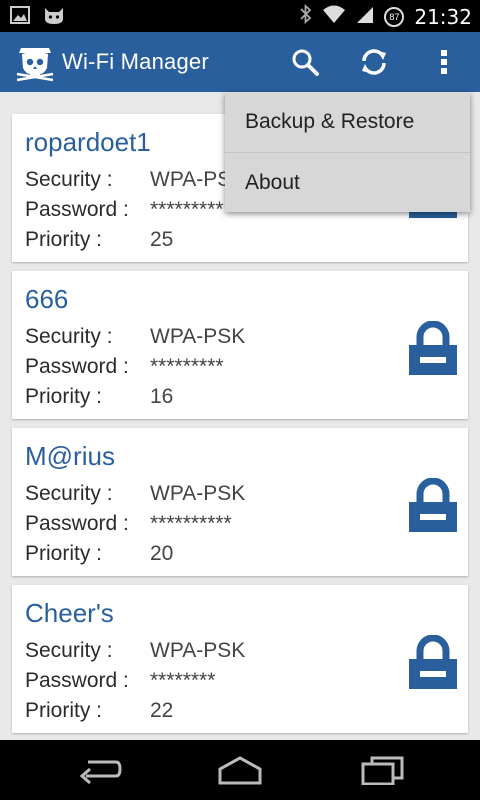 This screenshot has width=480, height=800. What do you see at coordinates (162, 396) in the screenshot?
I see `priority-value: 16` at bounding box center [162, 396].